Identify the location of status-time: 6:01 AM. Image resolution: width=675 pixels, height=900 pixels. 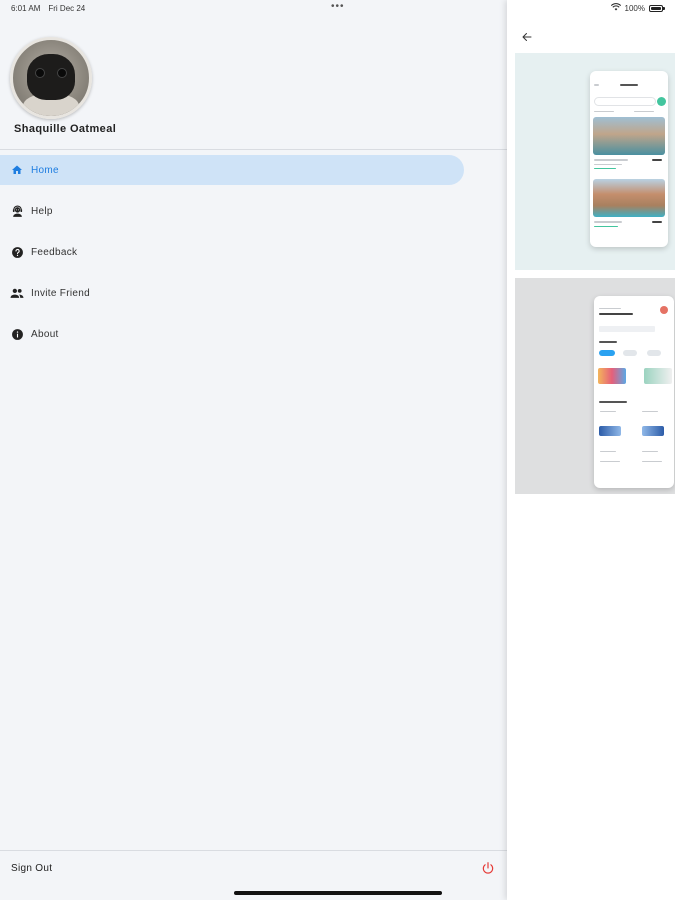
(26, 8).